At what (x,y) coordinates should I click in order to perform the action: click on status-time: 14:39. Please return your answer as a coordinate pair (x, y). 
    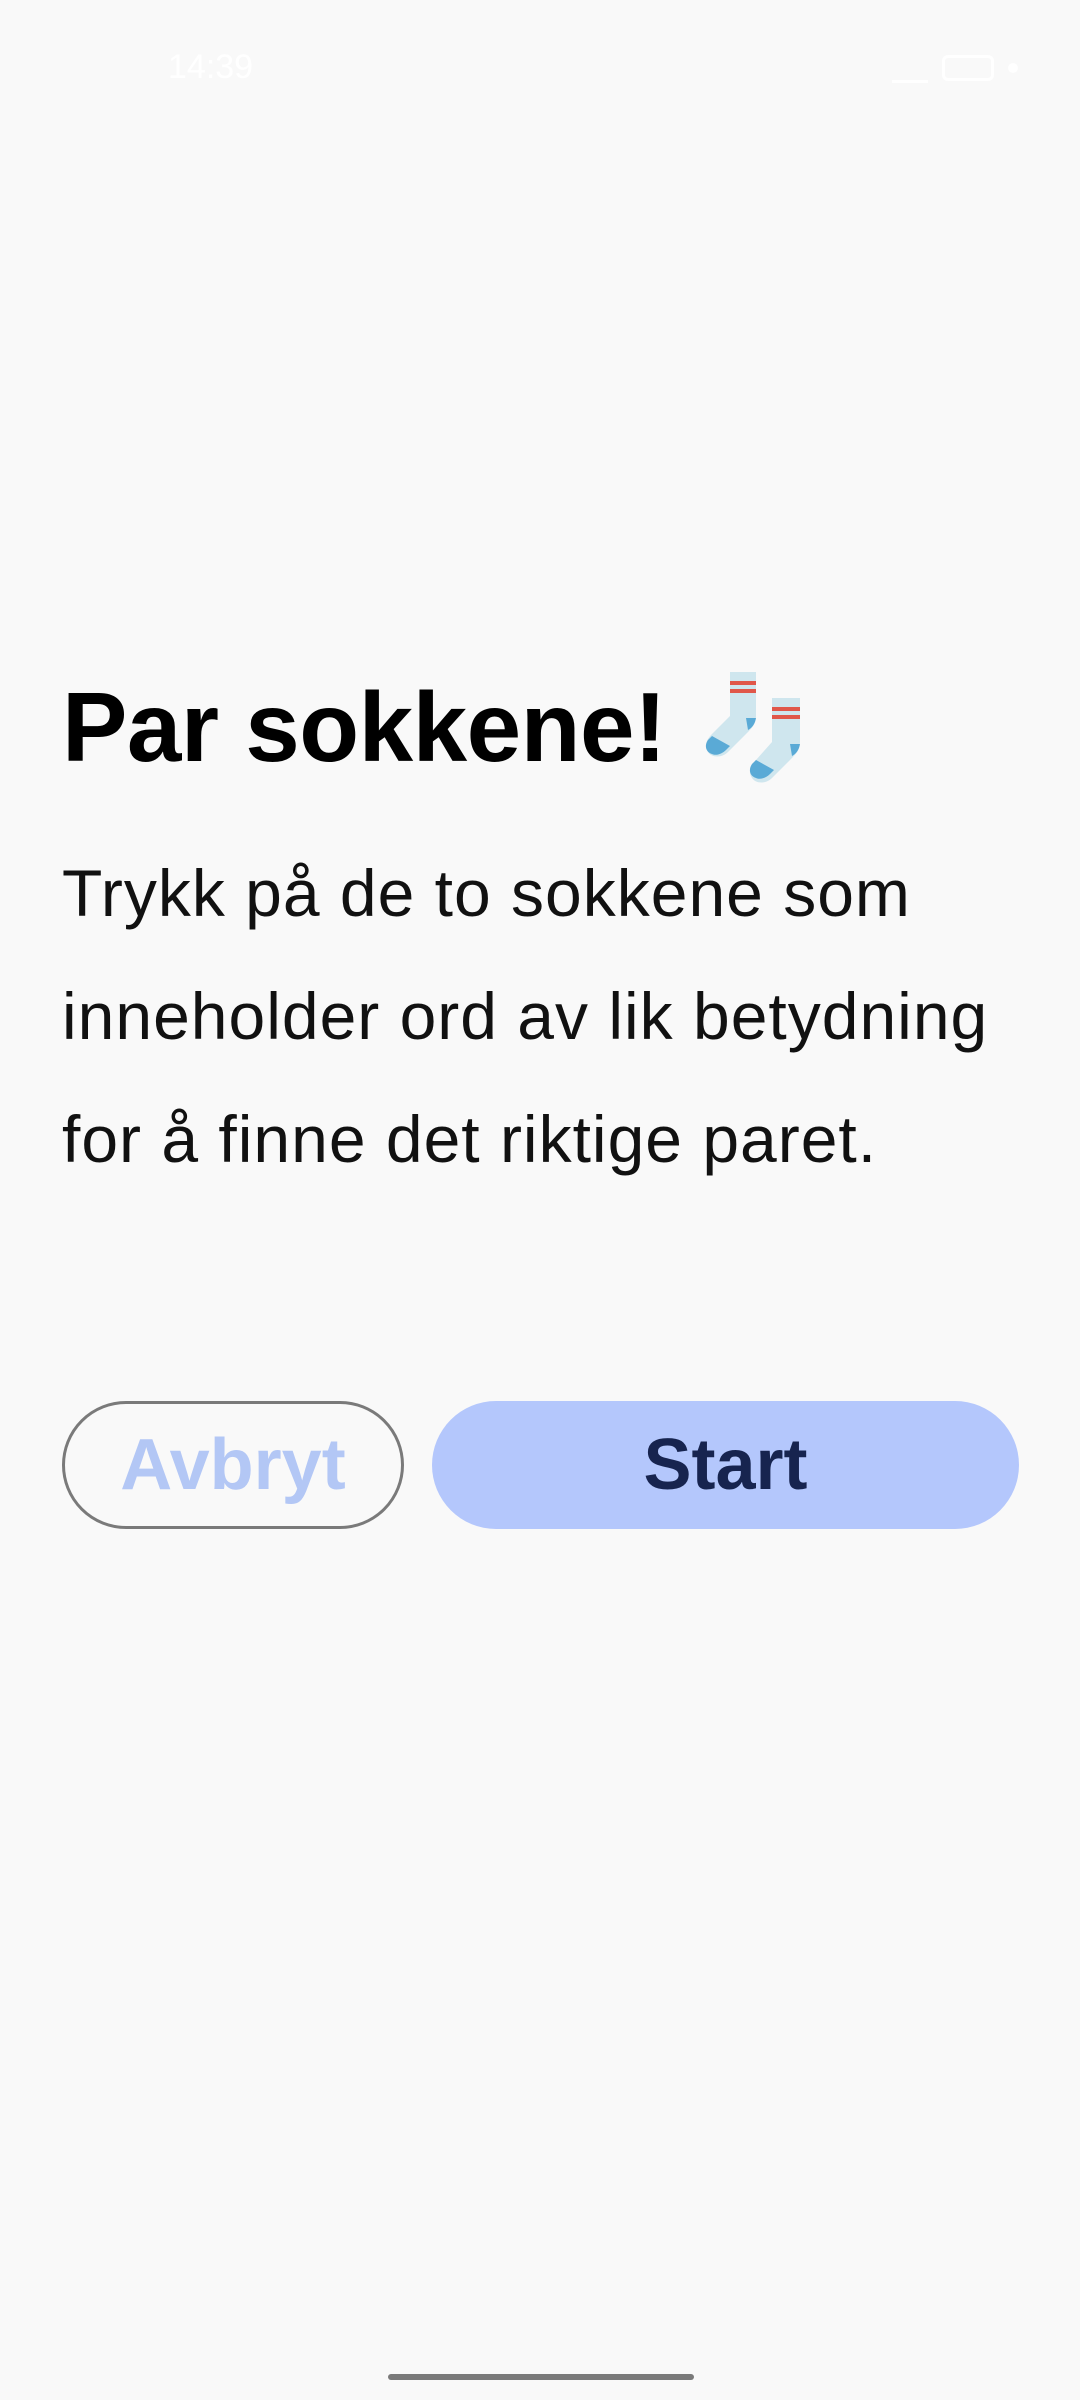
    Looking at the image, I should click on (211, 67).